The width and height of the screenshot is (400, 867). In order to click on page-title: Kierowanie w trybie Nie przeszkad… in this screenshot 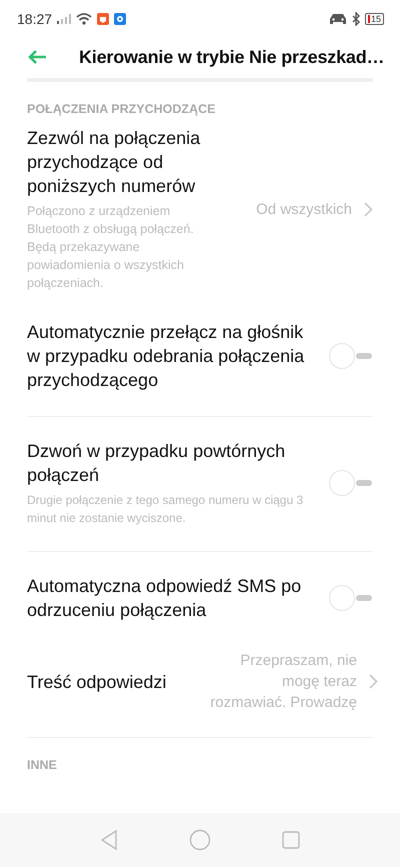, I will do `click(231, 57)`.